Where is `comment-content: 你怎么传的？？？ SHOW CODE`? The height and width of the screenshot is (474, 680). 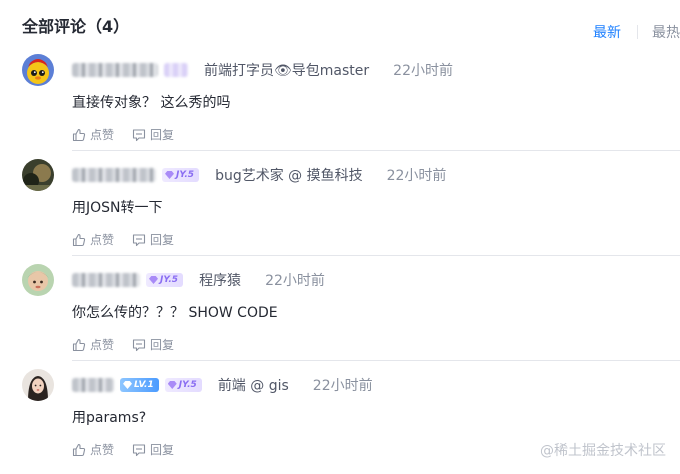 comment-content: 你怎么传的？？？ SHOW CODE is located at coordinates (175, 313).